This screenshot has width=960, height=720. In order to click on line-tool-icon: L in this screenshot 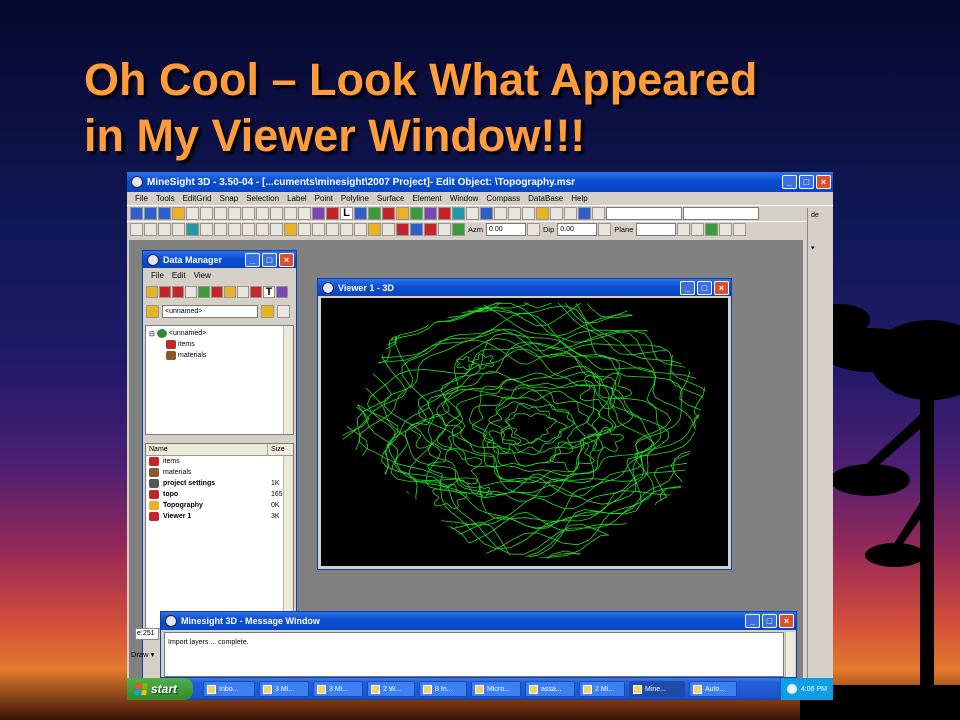, I will do `click(346, 213)`.